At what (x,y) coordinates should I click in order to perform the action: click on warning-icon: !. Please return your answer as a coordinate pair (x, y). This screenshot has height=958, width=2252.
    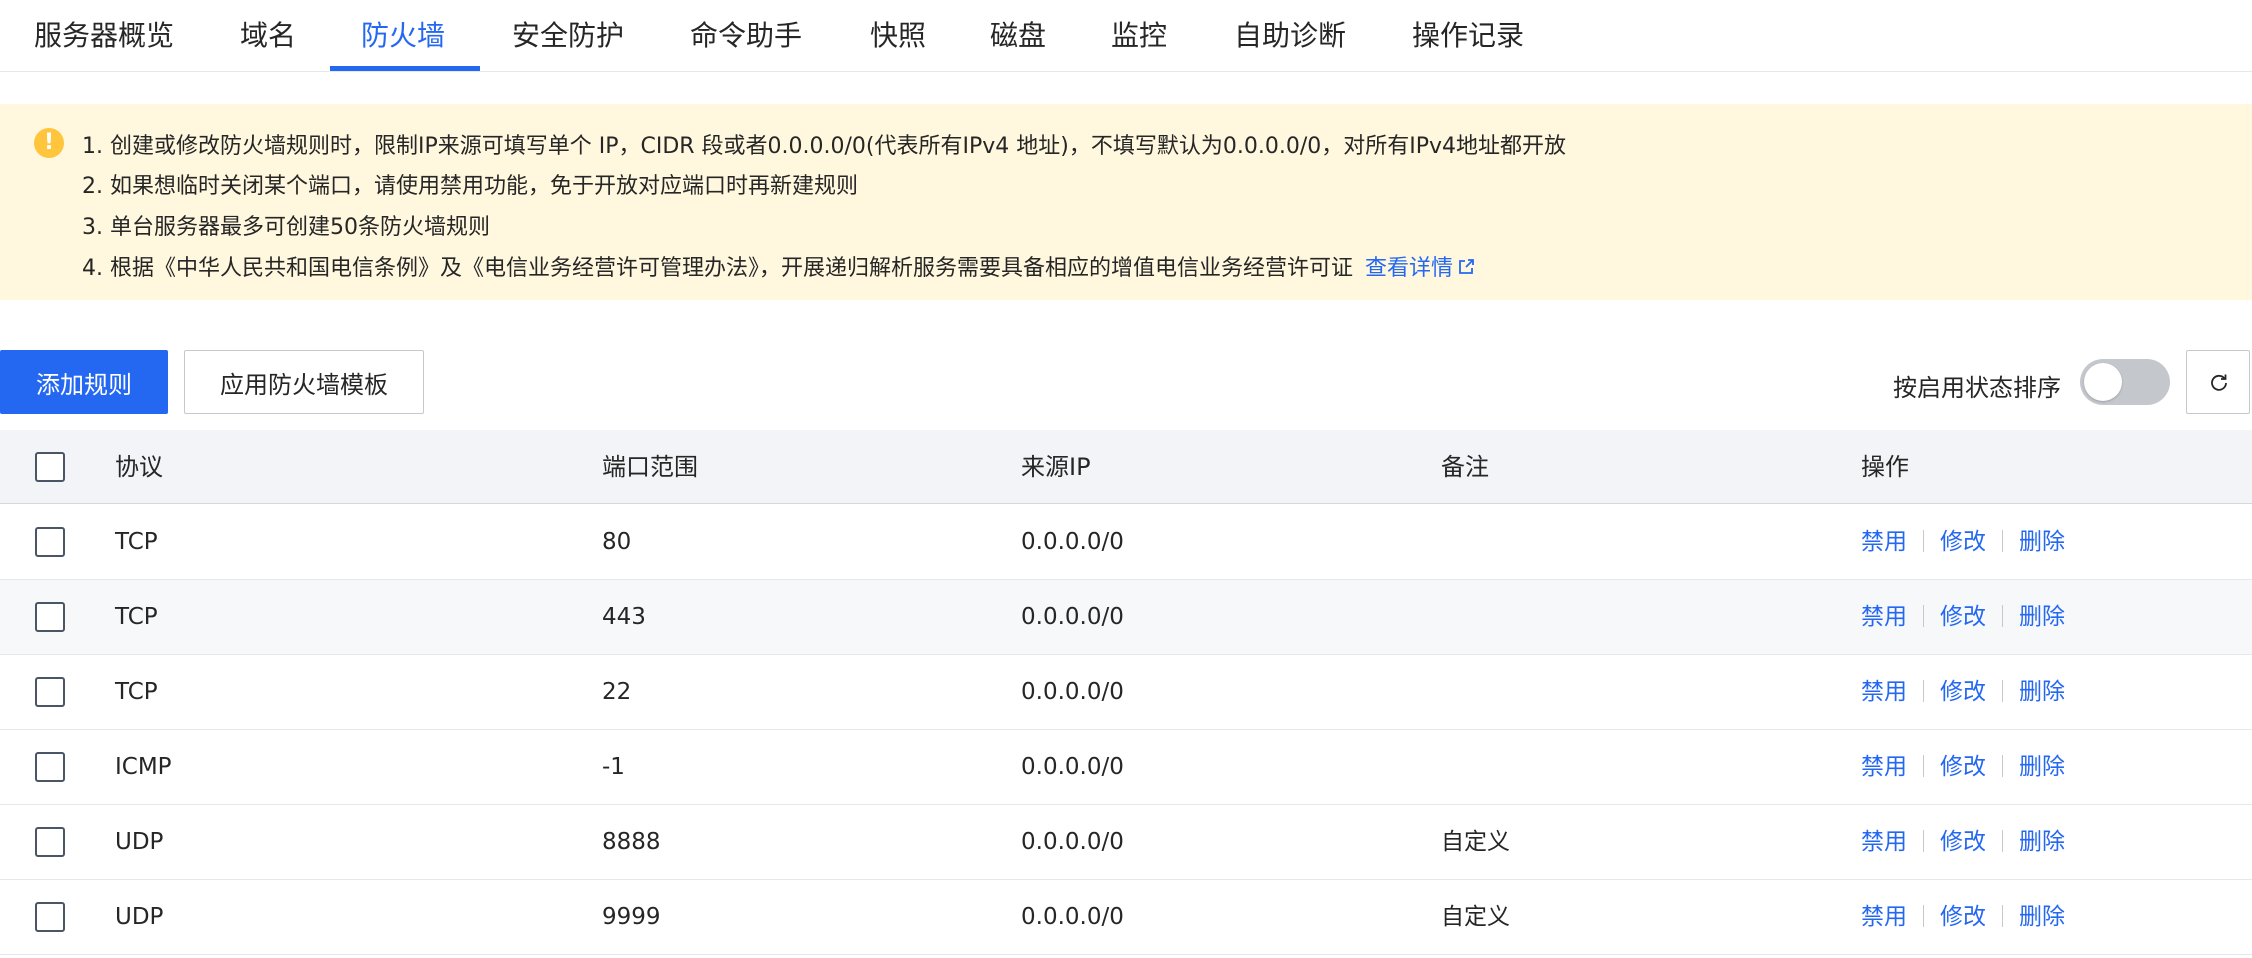
    Looking at the image, I should click on (49, 143).